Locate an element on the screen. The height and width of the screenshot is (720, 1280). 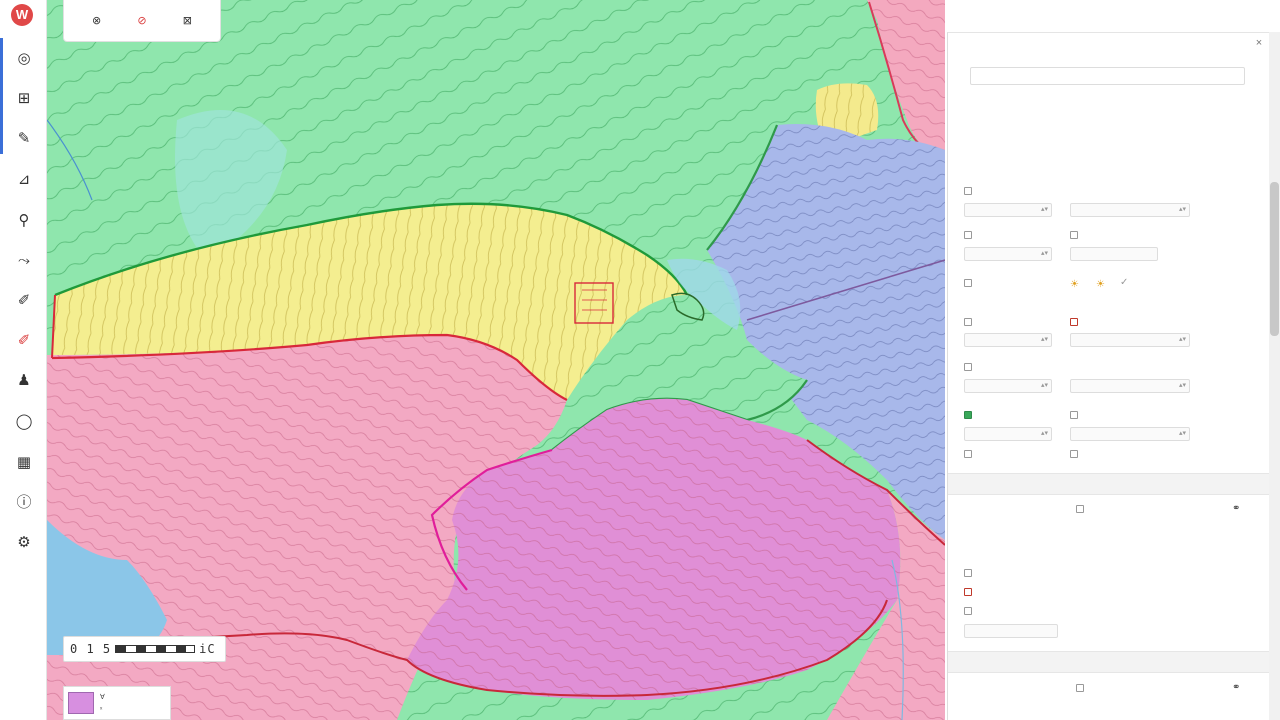
checkbox-checked is located at coordinates (968, 415).